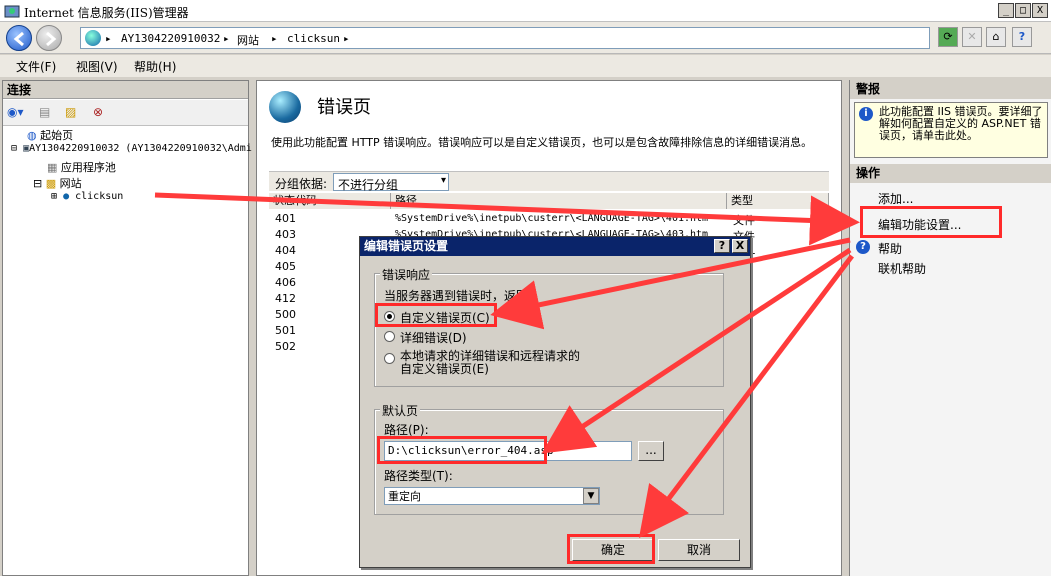 The width and height of the screenshot is (1051, 576). I want to click on minimize-button: _, so click(1006, 10).